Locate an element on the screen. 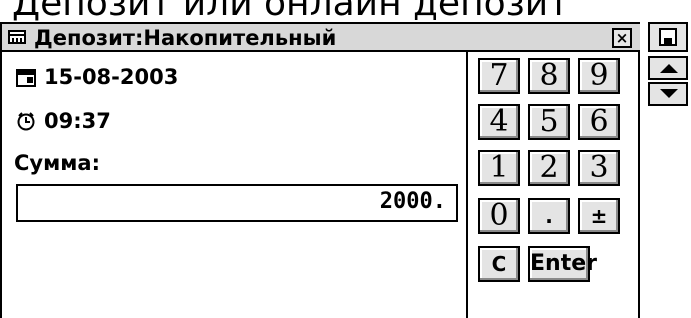  window-title: Депозит:Накопительный is located at coordinates (185, 38).